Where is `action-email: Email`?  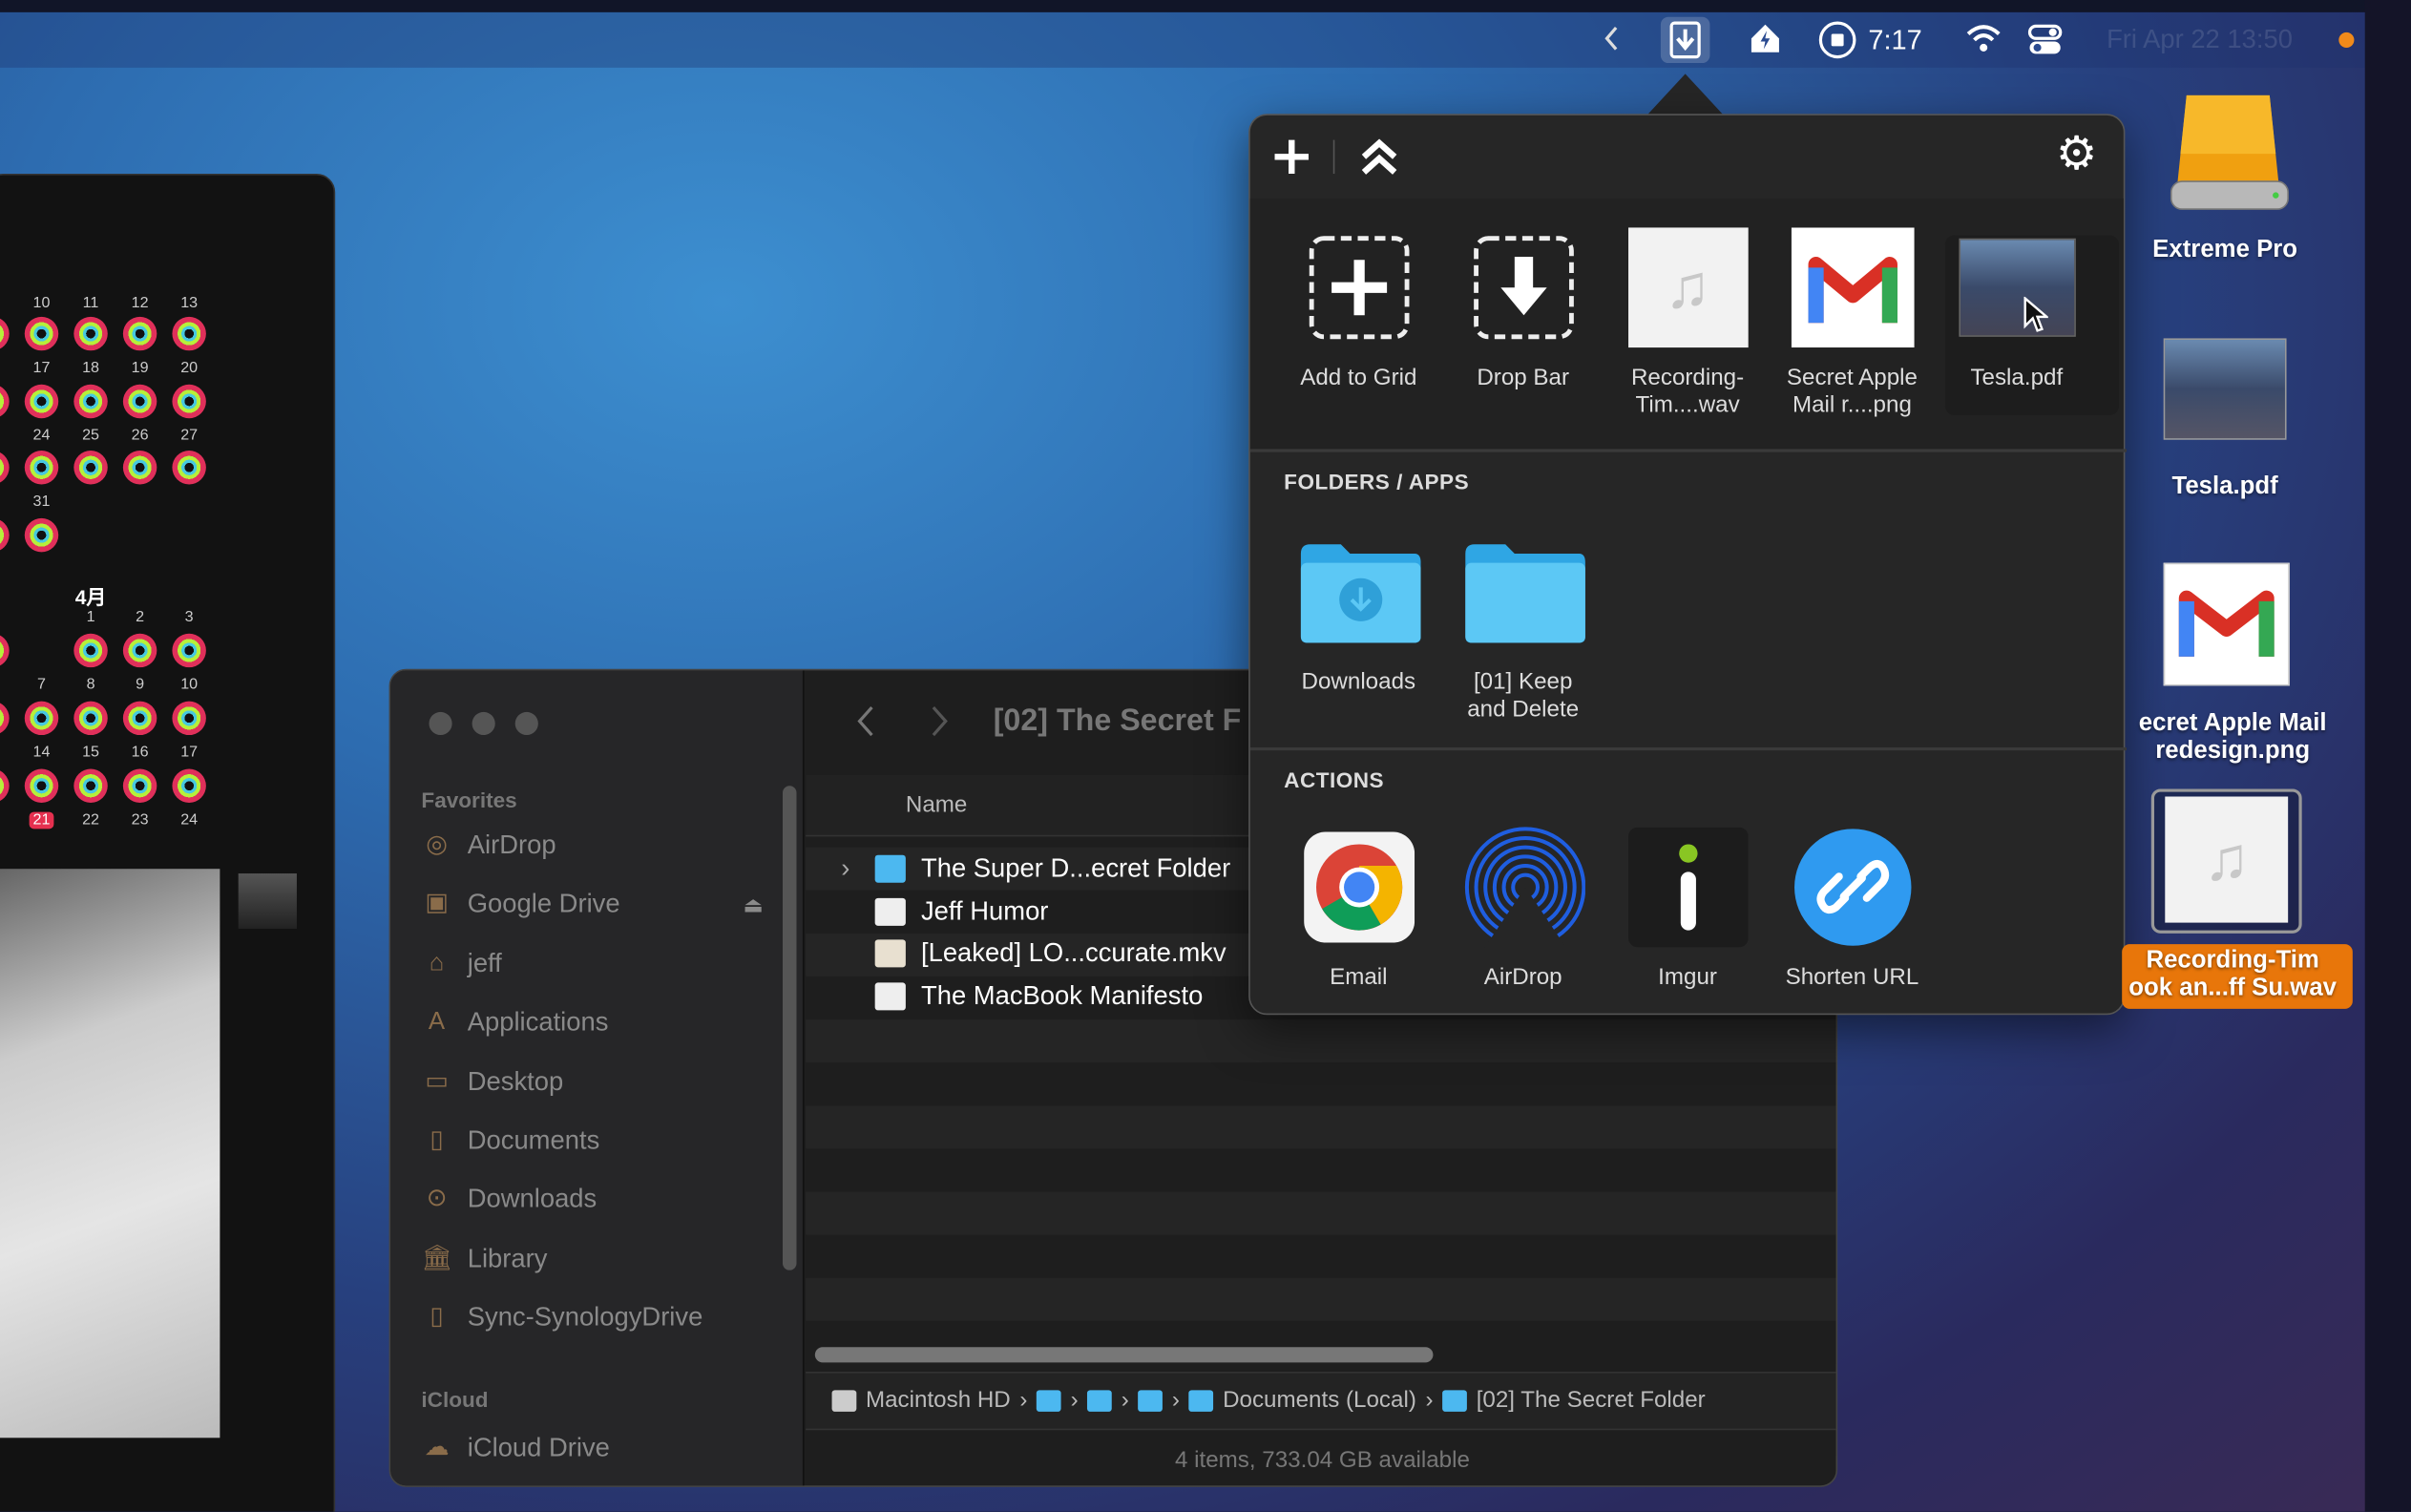 action-email: Email is located at coordinates (1358, 909).